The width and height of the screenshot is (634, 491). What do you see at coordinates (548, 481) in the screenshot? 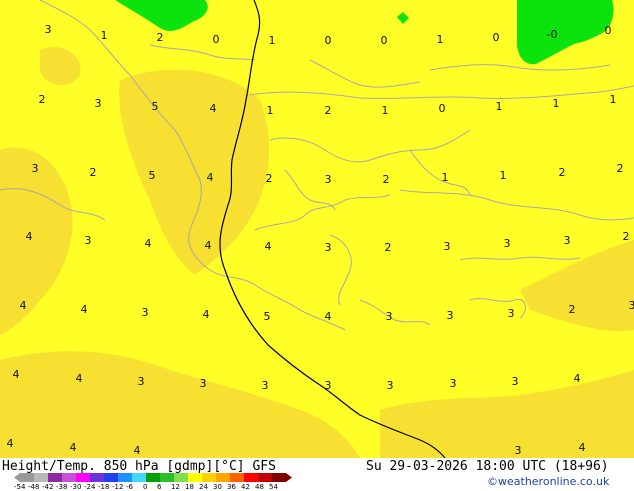
I see `credit-link: ©weatheronline.co.uk` at bounding box center [548, 481].